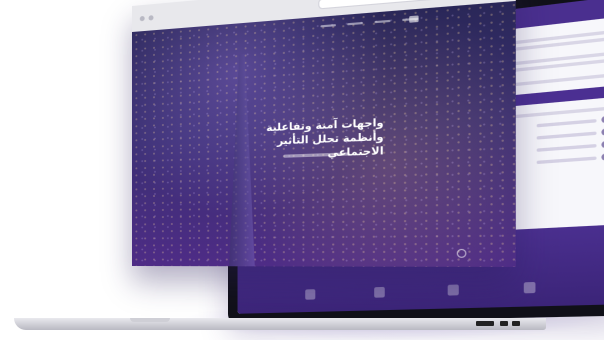 This screenshot has width=604, height=340. What do you see at coordinates (423, 291) in the screenshot?
I see `footer-icon-row` at bounding box center [423, 291].